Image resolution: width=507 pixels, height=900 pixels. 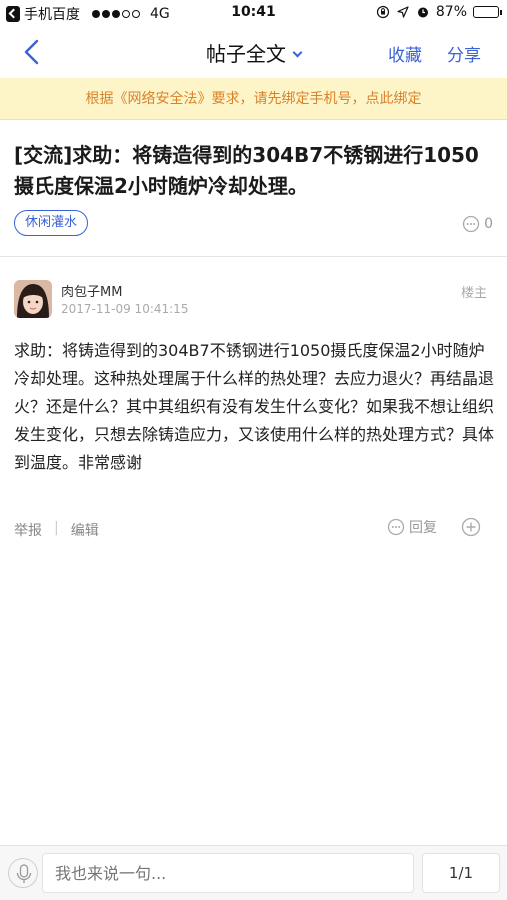 I want to click on voice-input-button, so click(x=23, y=873).